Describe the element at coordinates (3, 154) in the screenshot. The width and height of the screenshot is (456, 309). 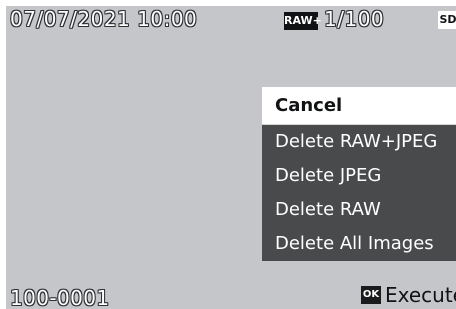
I see `left-edge-highlight` at that location.